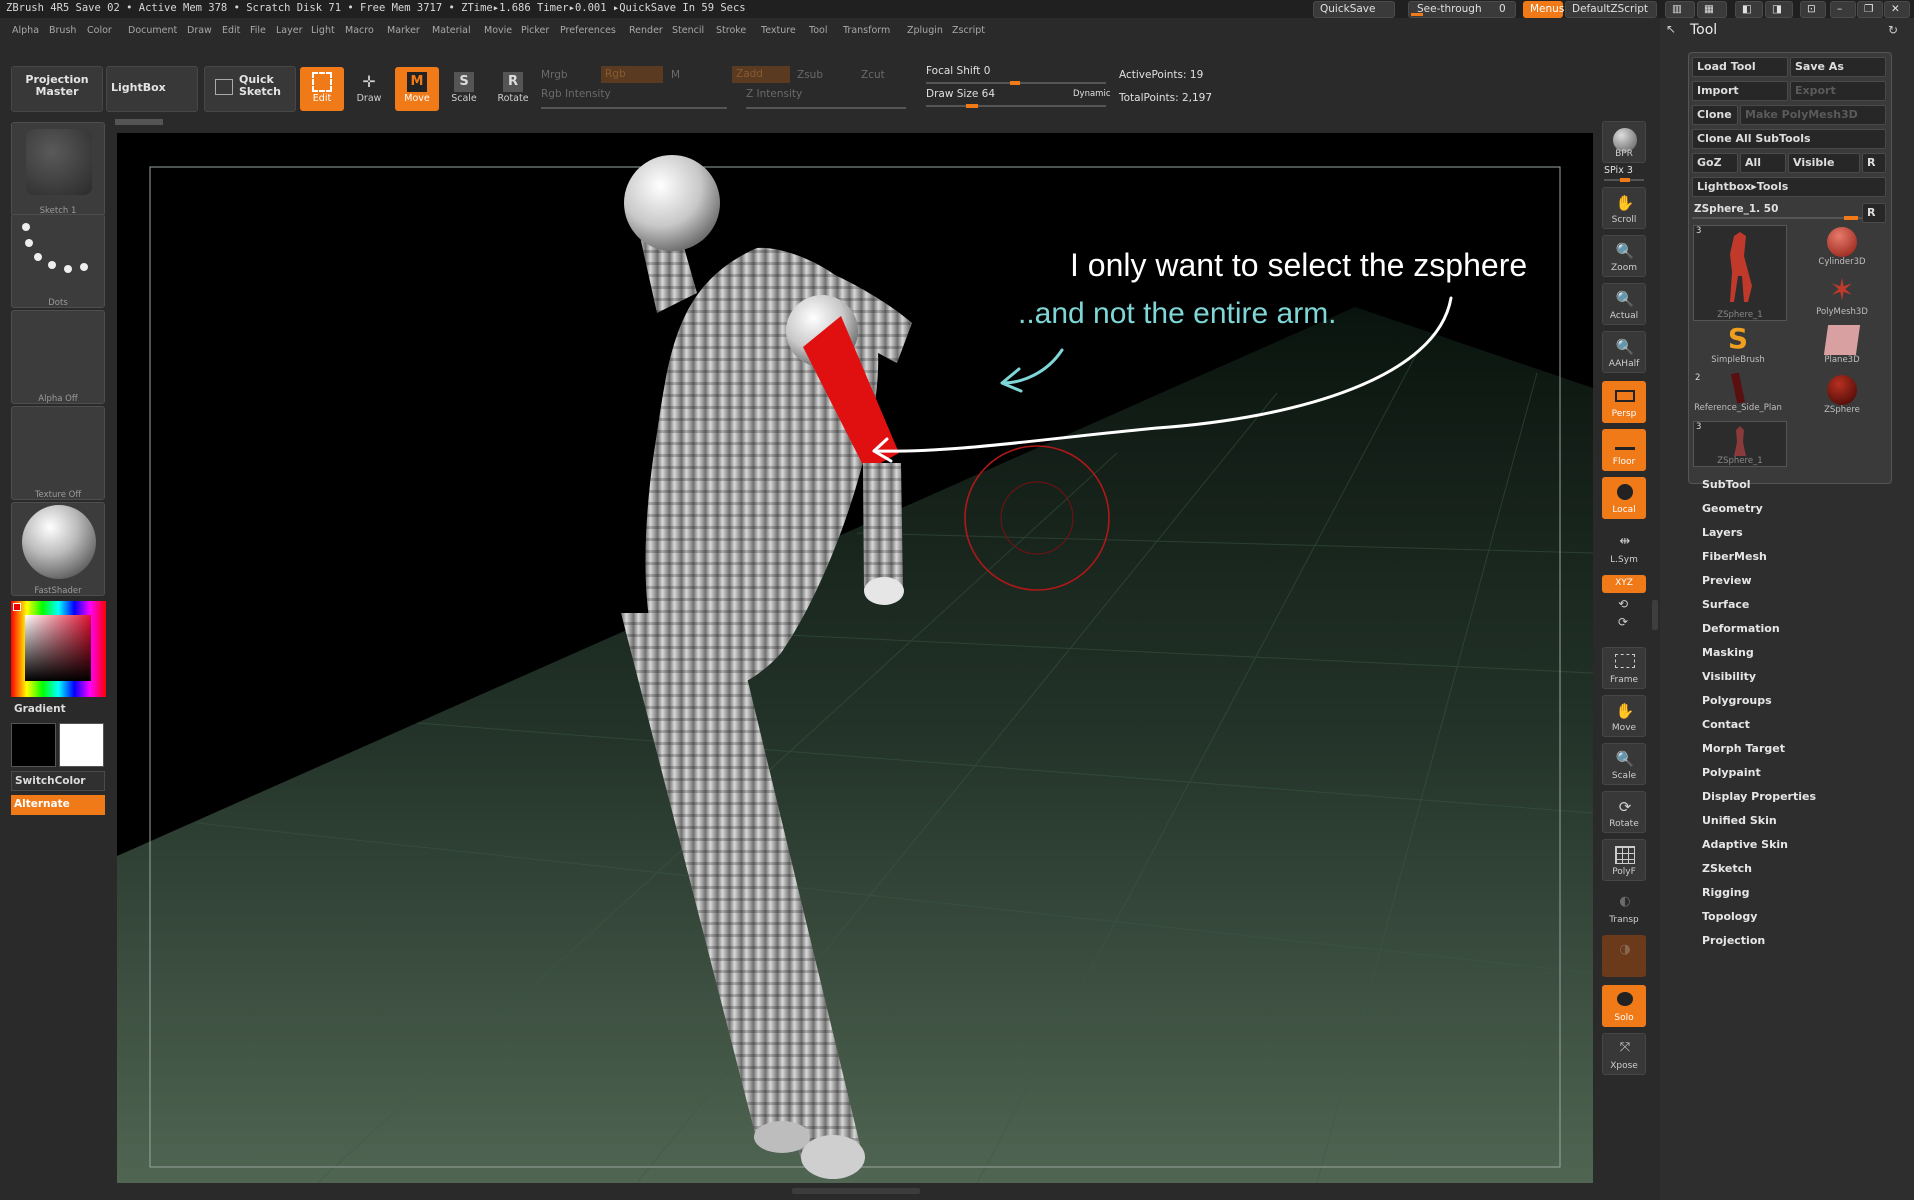 The image size is (1914, 1200). Describe the element at coordinates (873, 75) in the screenshot. I see `zcut-toggle: Zcut` at that location.